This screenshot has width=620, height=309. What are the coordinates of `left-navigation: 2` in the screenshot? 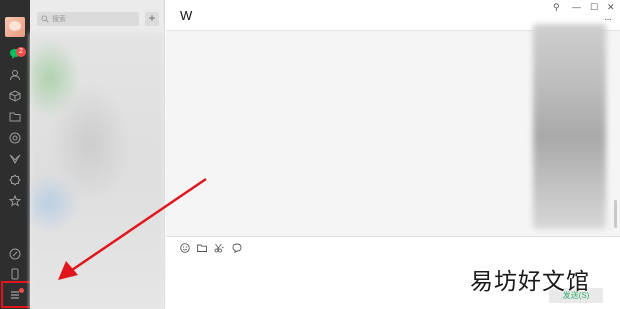 It's located at (15, 154).